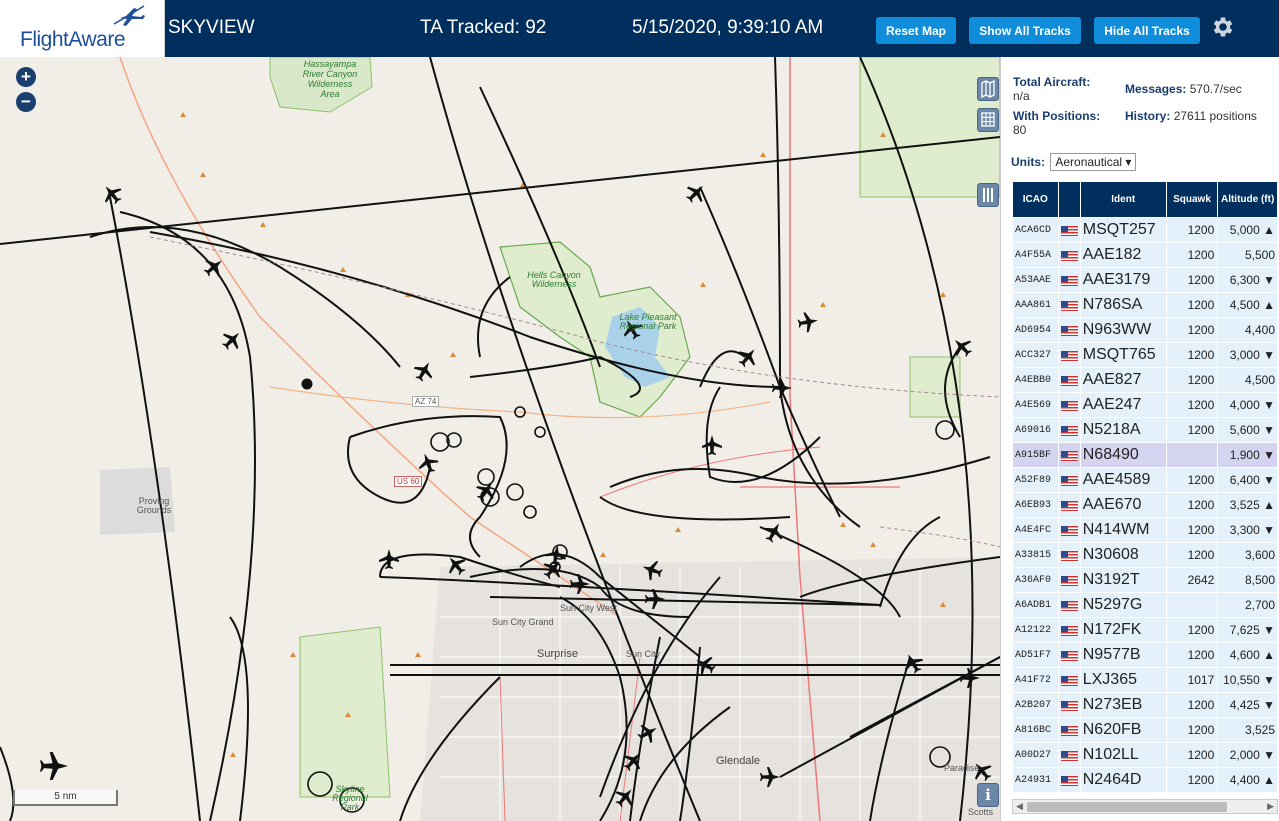  Describe the element at coordinates (523, 622) in the screenshot. I see `map-label-sun-city-grand: Sun City Grand` at that location.